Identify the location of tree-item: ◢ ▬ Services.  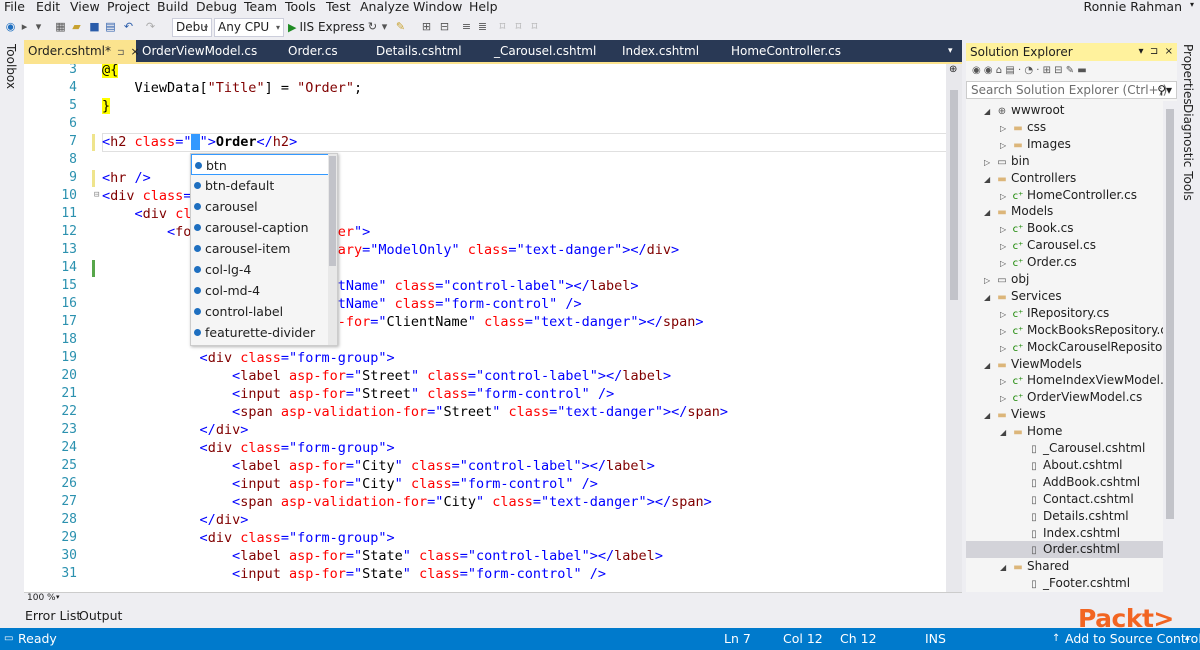
(1023, 296).